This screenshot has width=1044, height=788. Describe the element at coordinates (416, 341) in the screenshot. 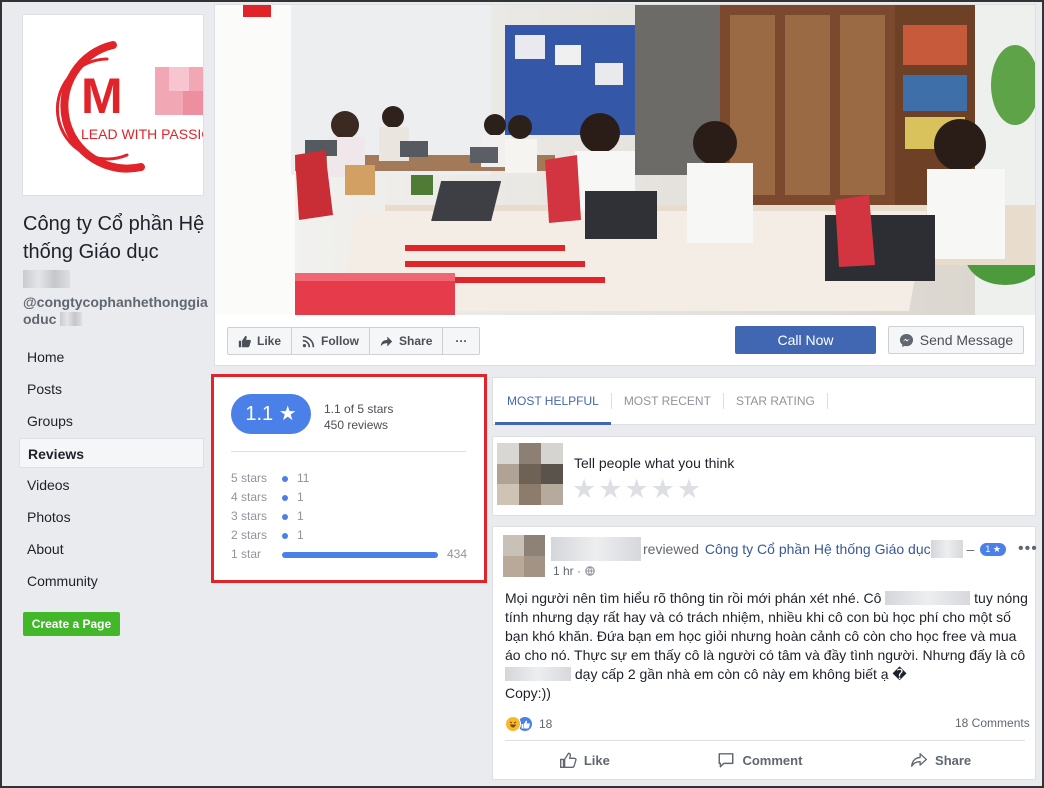

I see `share-label: Share` at that location.